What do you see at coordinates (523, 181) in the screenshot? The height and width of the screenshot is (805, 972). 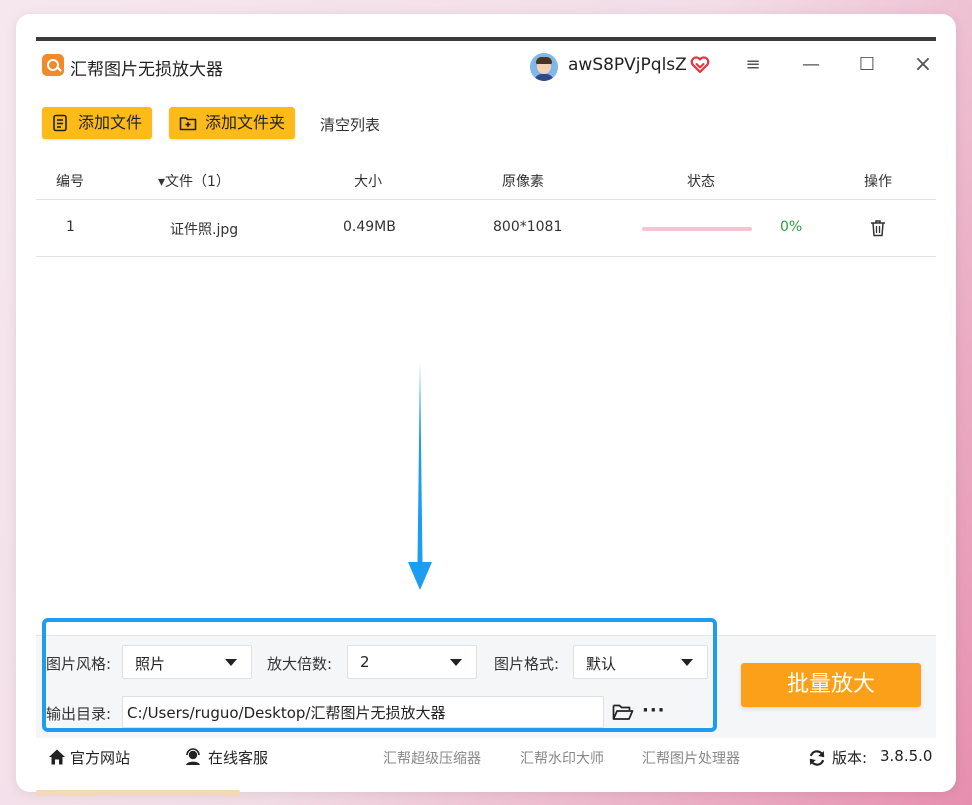 I see `header-pixels: 原像素` at bounding box center [523, 181].